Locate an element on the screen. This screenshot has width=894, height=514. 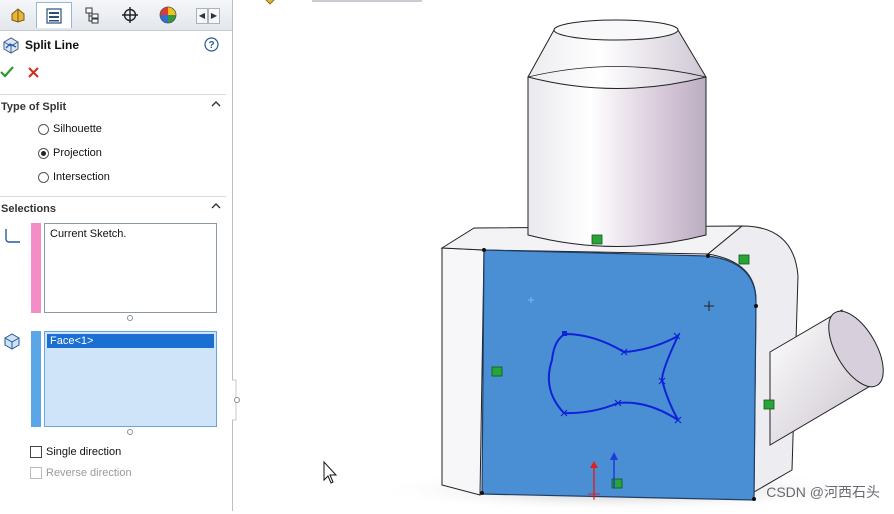
display-manager-icon is located at coordinates (168, 15).